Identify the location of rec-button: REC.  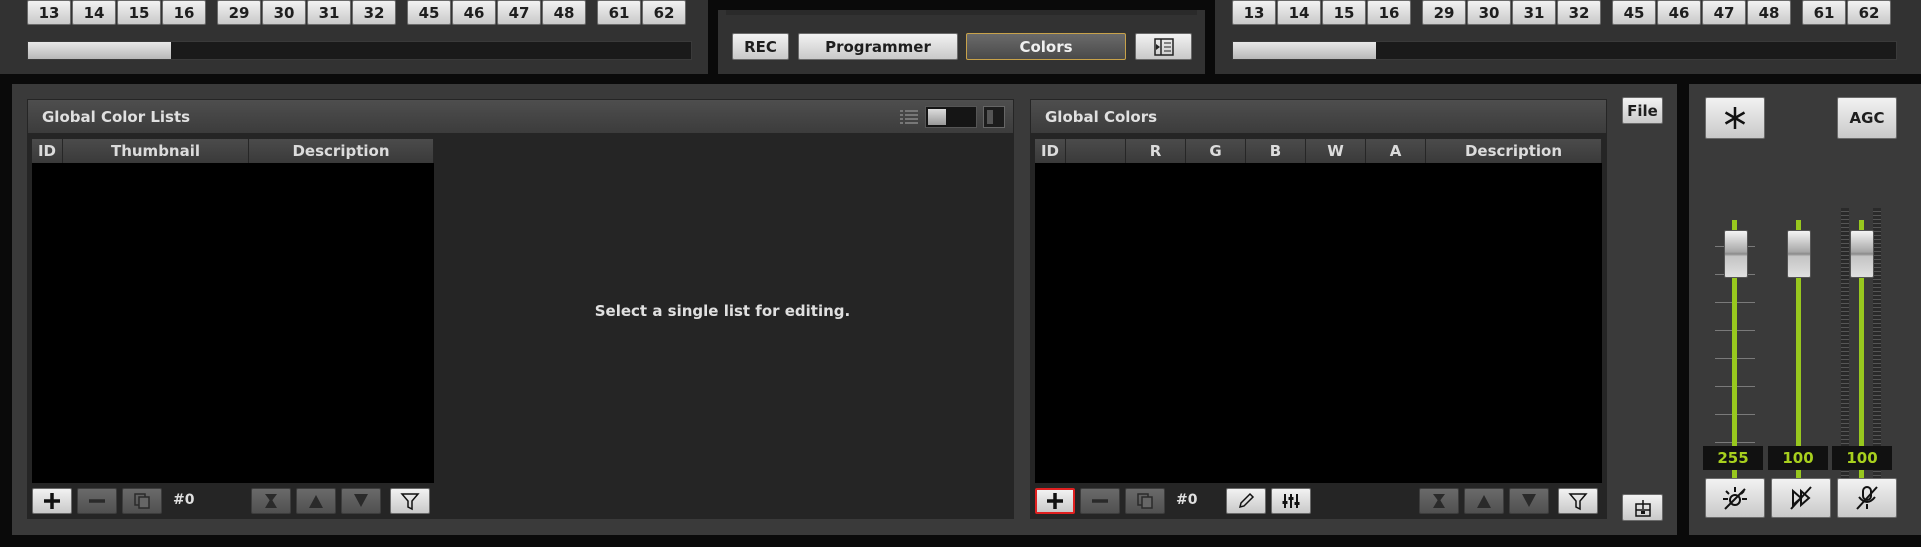
(760, 46).